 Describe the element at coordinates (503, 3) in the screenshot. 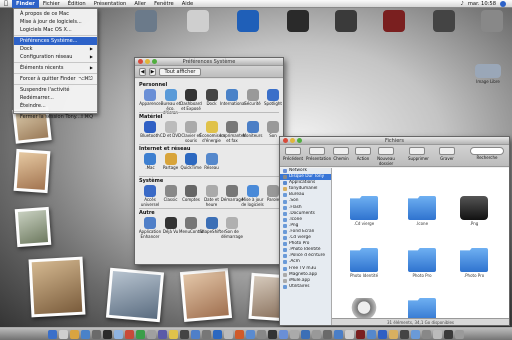

I see `spotlight-icon` at that location.